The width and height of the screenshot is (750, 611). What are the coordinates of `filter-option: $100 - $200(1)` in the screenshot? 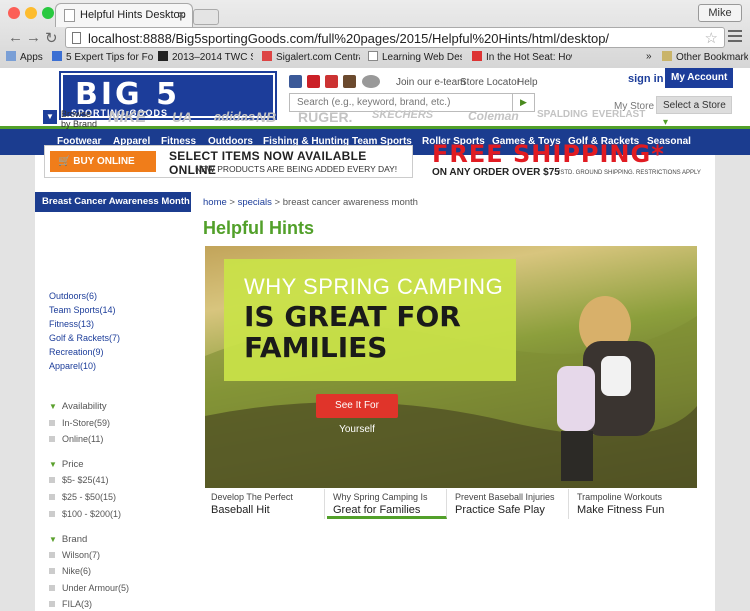 It's located at (85, 514).